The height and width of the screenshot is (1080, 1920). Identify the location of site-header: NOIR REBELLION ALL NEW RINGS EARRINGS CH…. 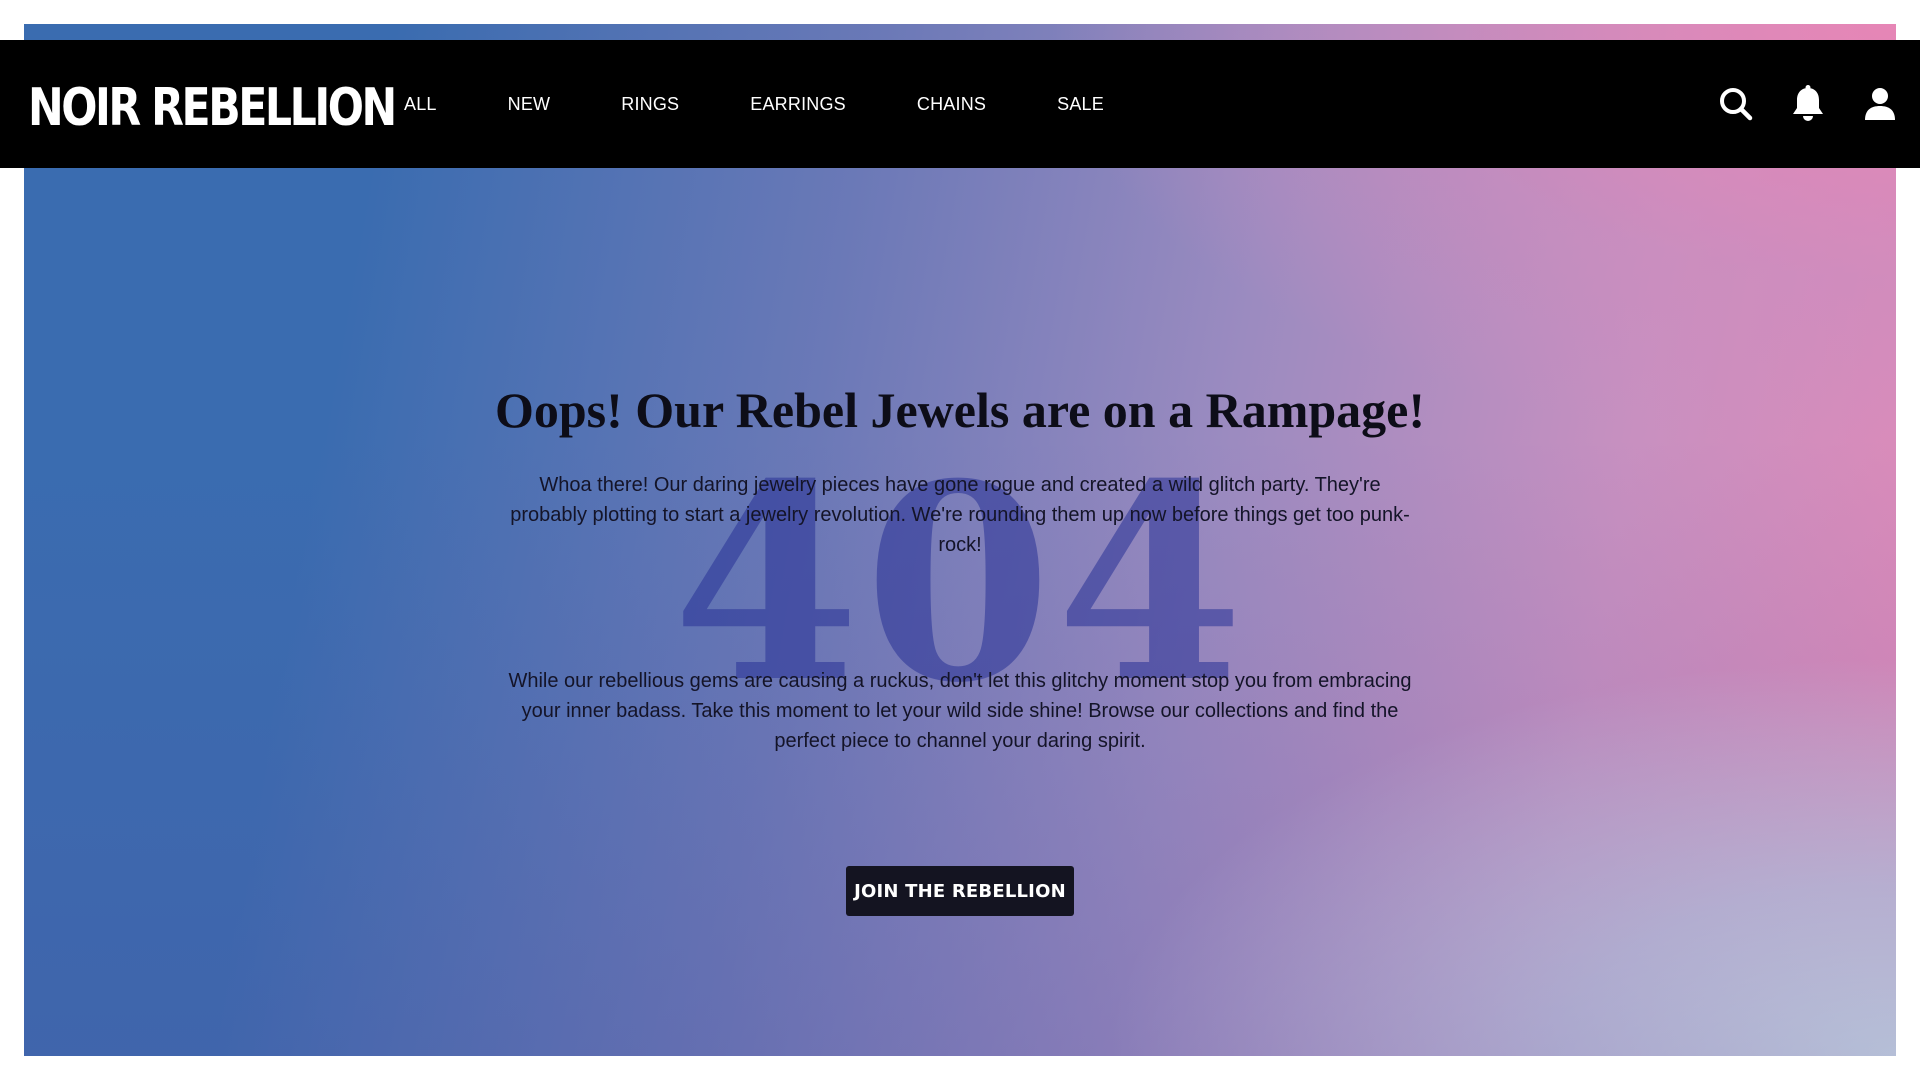
(960, 104).